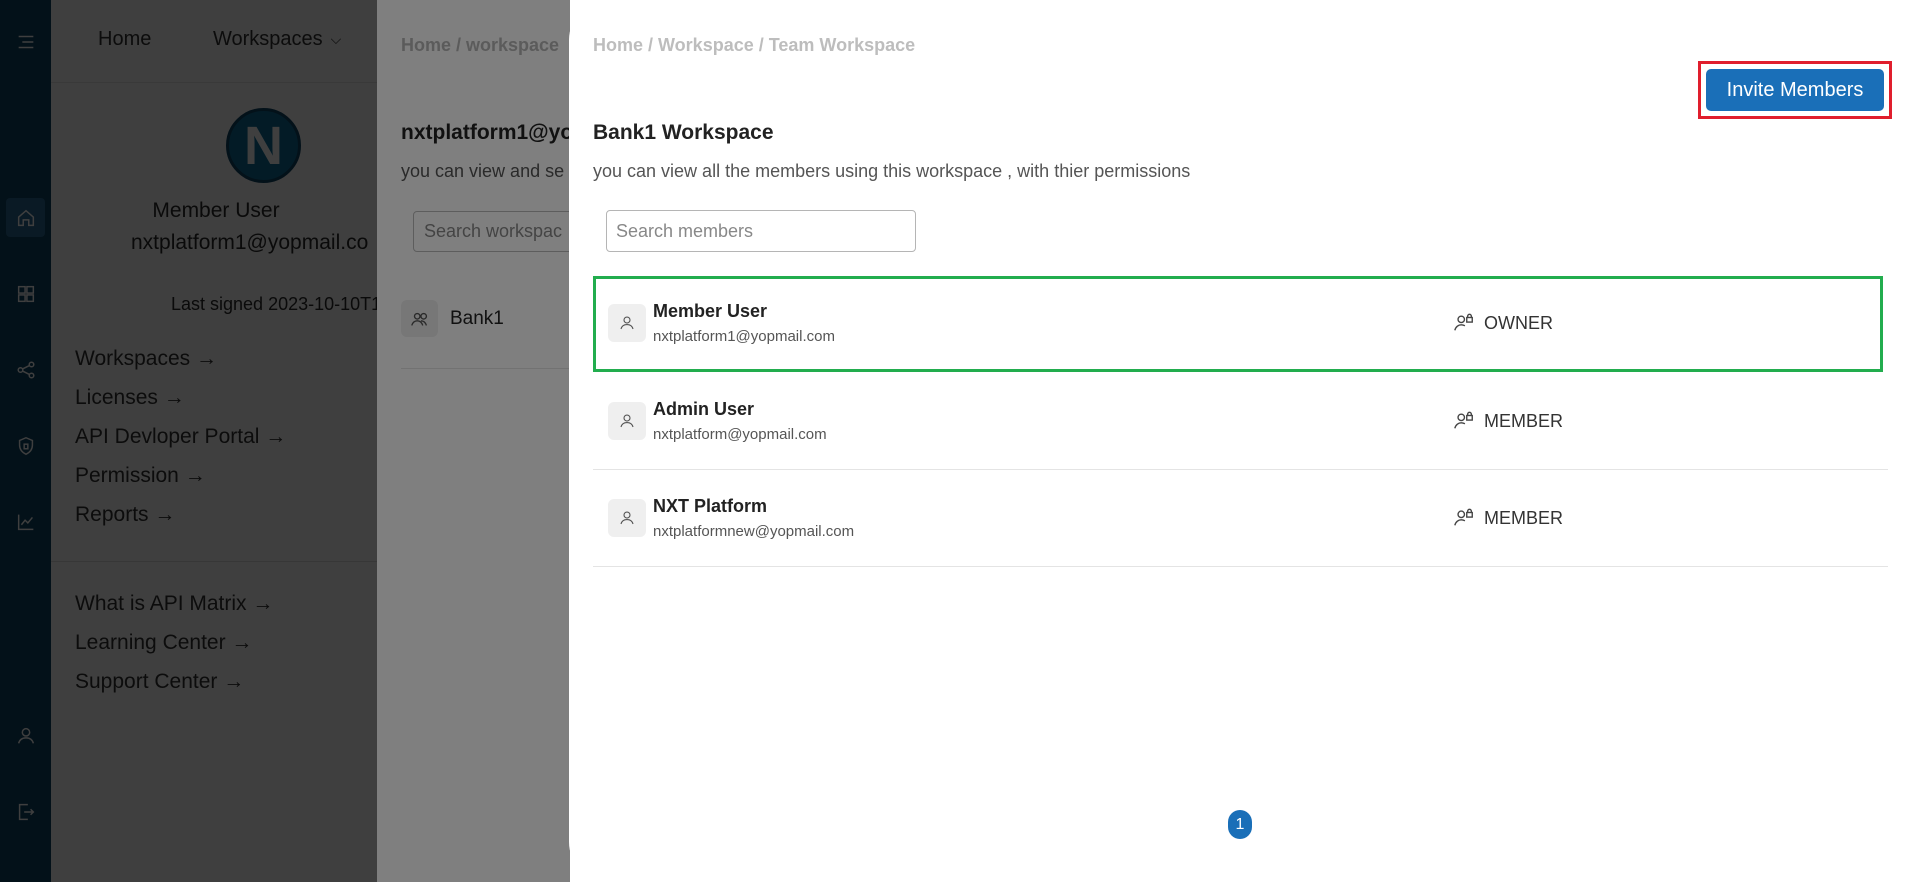  What do you see at coordinates (754, 531) in the screenshot?
I see `member-email: nxtplatformnew@yopmail.com` at bounding box center [754, 531].